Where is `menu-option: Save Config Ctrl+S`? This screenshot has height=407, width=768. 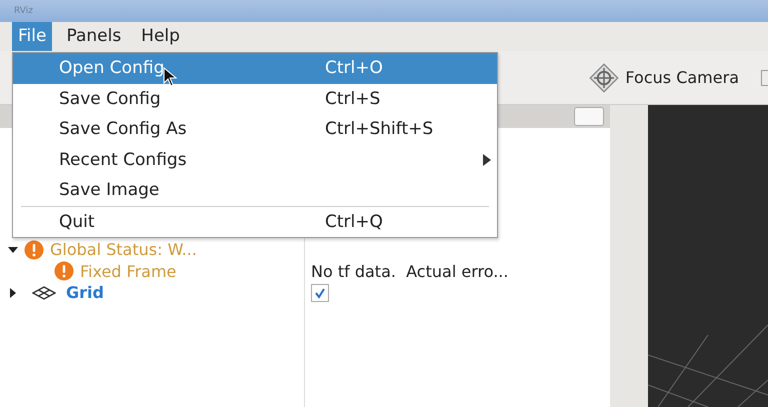
menu-option: Save Config Ctrl+S is located at coordinates (255, 99).